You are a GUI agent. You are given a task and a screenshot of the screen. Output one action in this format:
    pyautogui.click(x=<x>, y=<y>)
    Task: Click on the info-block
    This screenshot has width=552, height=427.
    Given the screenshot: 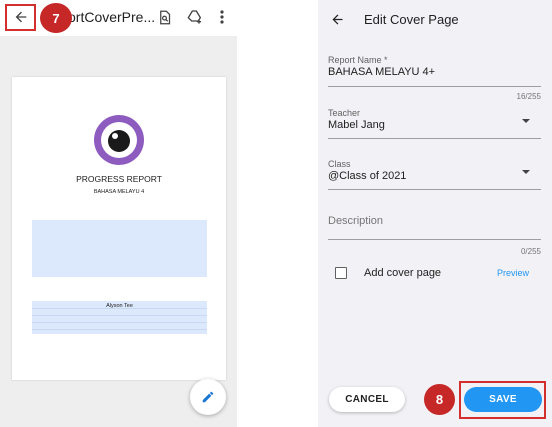 What is the action you would take?
    pyautogui.click(x=119, y=248)
    